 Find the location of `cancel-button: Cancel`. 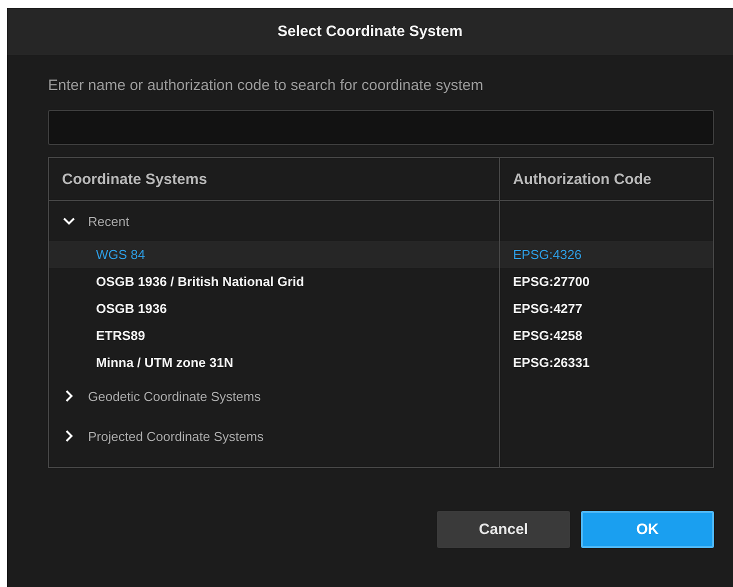

cancel-button: Cancel is located at coordinates (503, 529).